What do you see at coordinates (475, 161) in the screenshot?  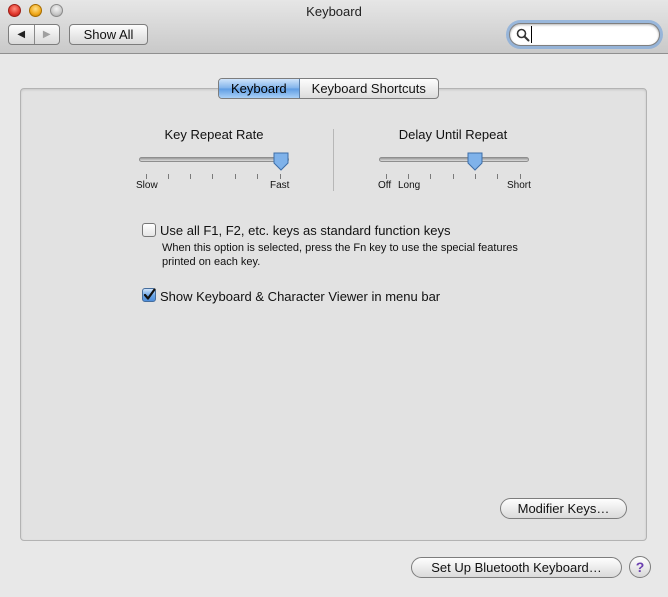 I see `delay-slider-thumb` at bounding box center [475, 161].